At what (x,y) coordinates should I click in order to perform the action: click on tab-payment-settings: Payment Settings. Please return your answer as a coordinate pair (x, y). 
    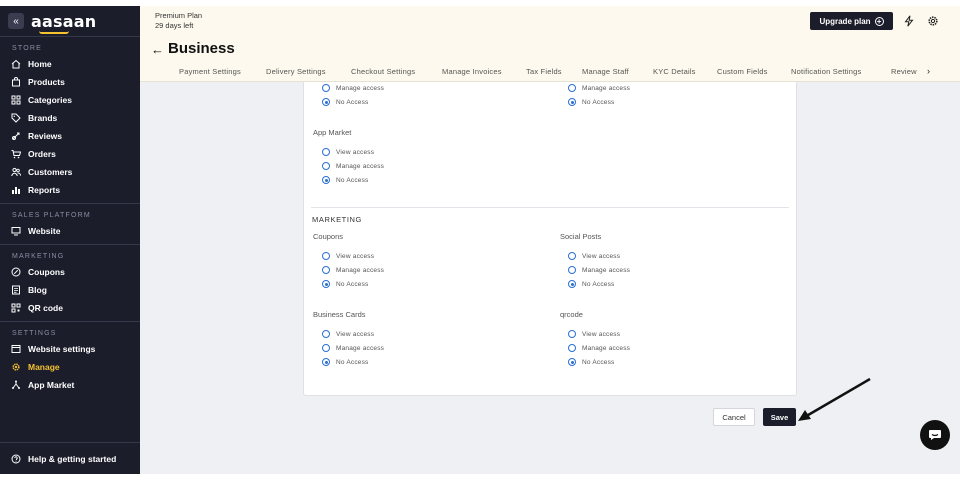
    Looking at the image, I should click on (210, 71).